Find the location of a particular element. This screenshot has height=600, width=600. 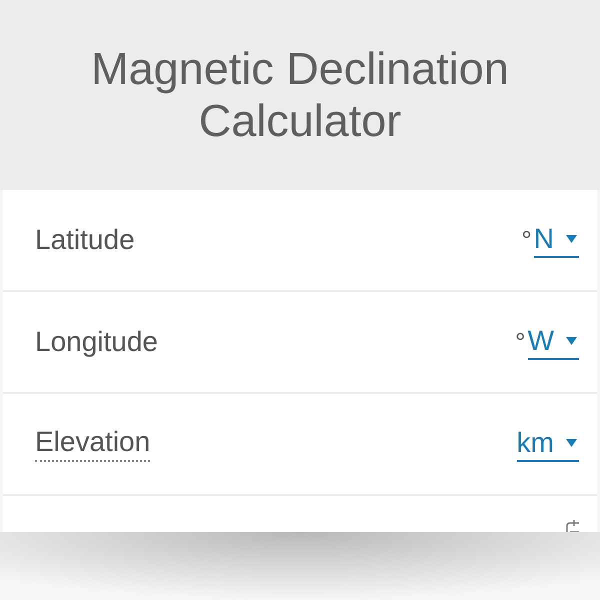

field-label: Longitude is located at coordinates (96, 342).